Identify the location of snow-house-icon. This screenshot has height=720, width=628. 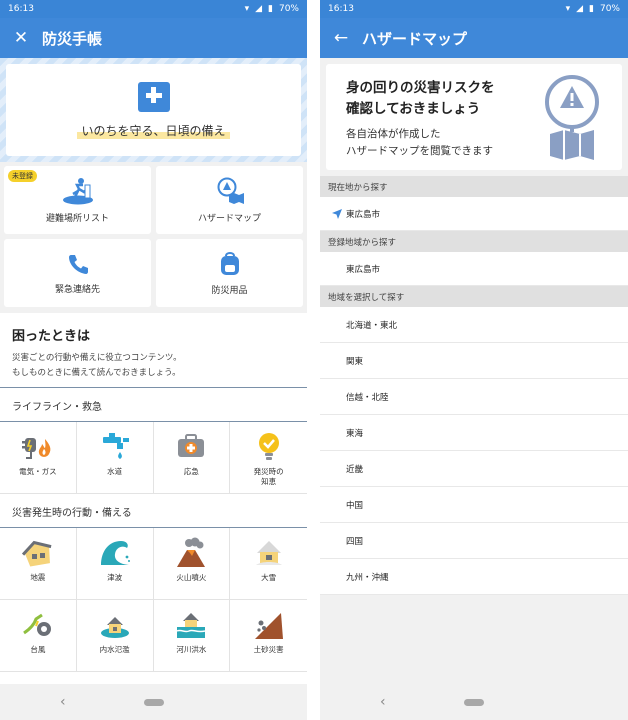
(268, 553).